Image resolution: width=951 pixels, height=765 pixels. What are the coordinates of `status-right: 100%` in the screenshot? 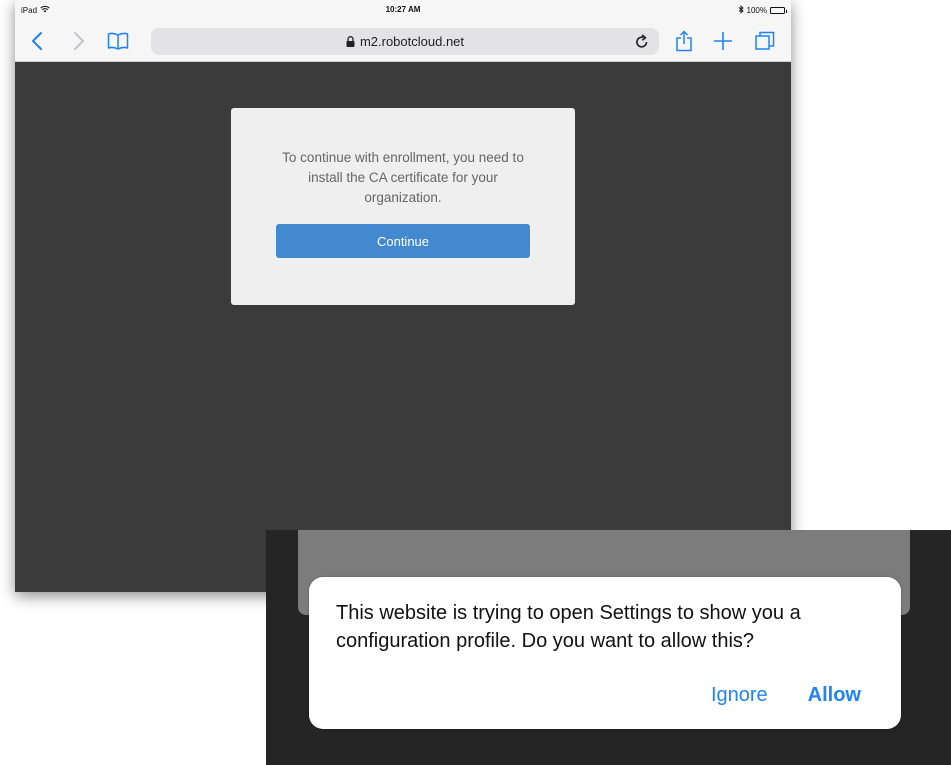 It's located at (762, 10).